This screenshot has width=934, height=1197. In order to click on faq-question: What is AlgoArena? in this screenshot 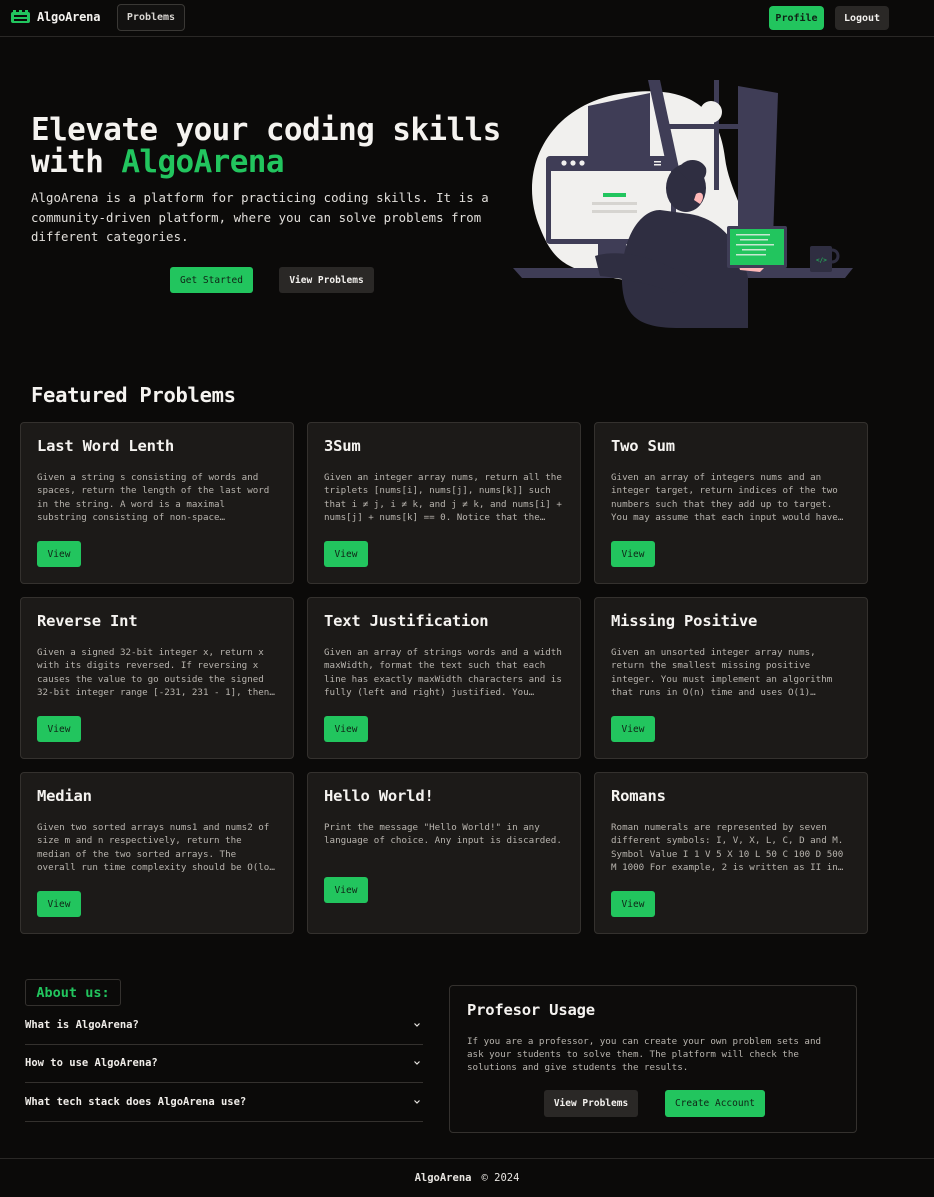, I will do `click(82, 1024)`.